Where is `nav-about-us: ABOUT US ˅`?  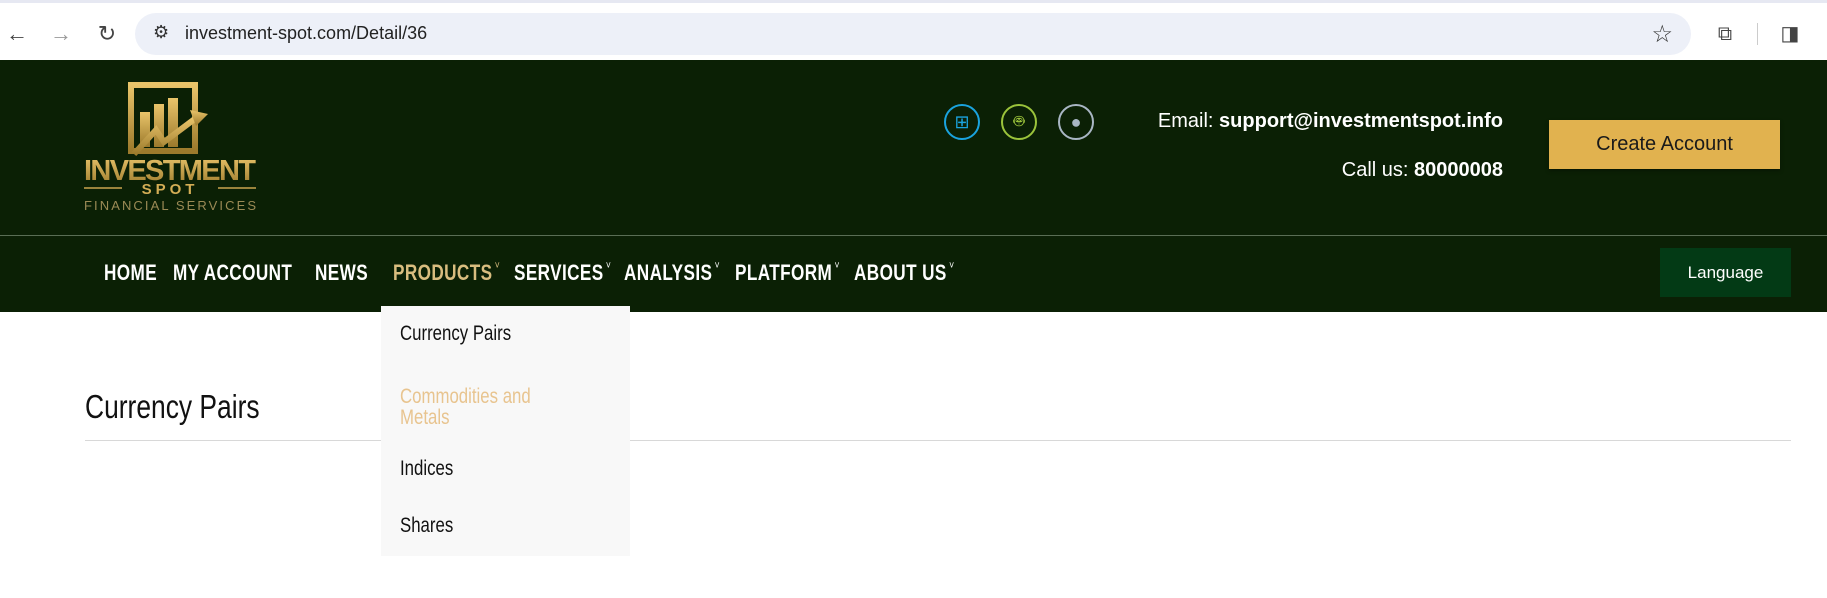
nav-about-us: ABOUT US ˅ is located at coordinates (904, 273).